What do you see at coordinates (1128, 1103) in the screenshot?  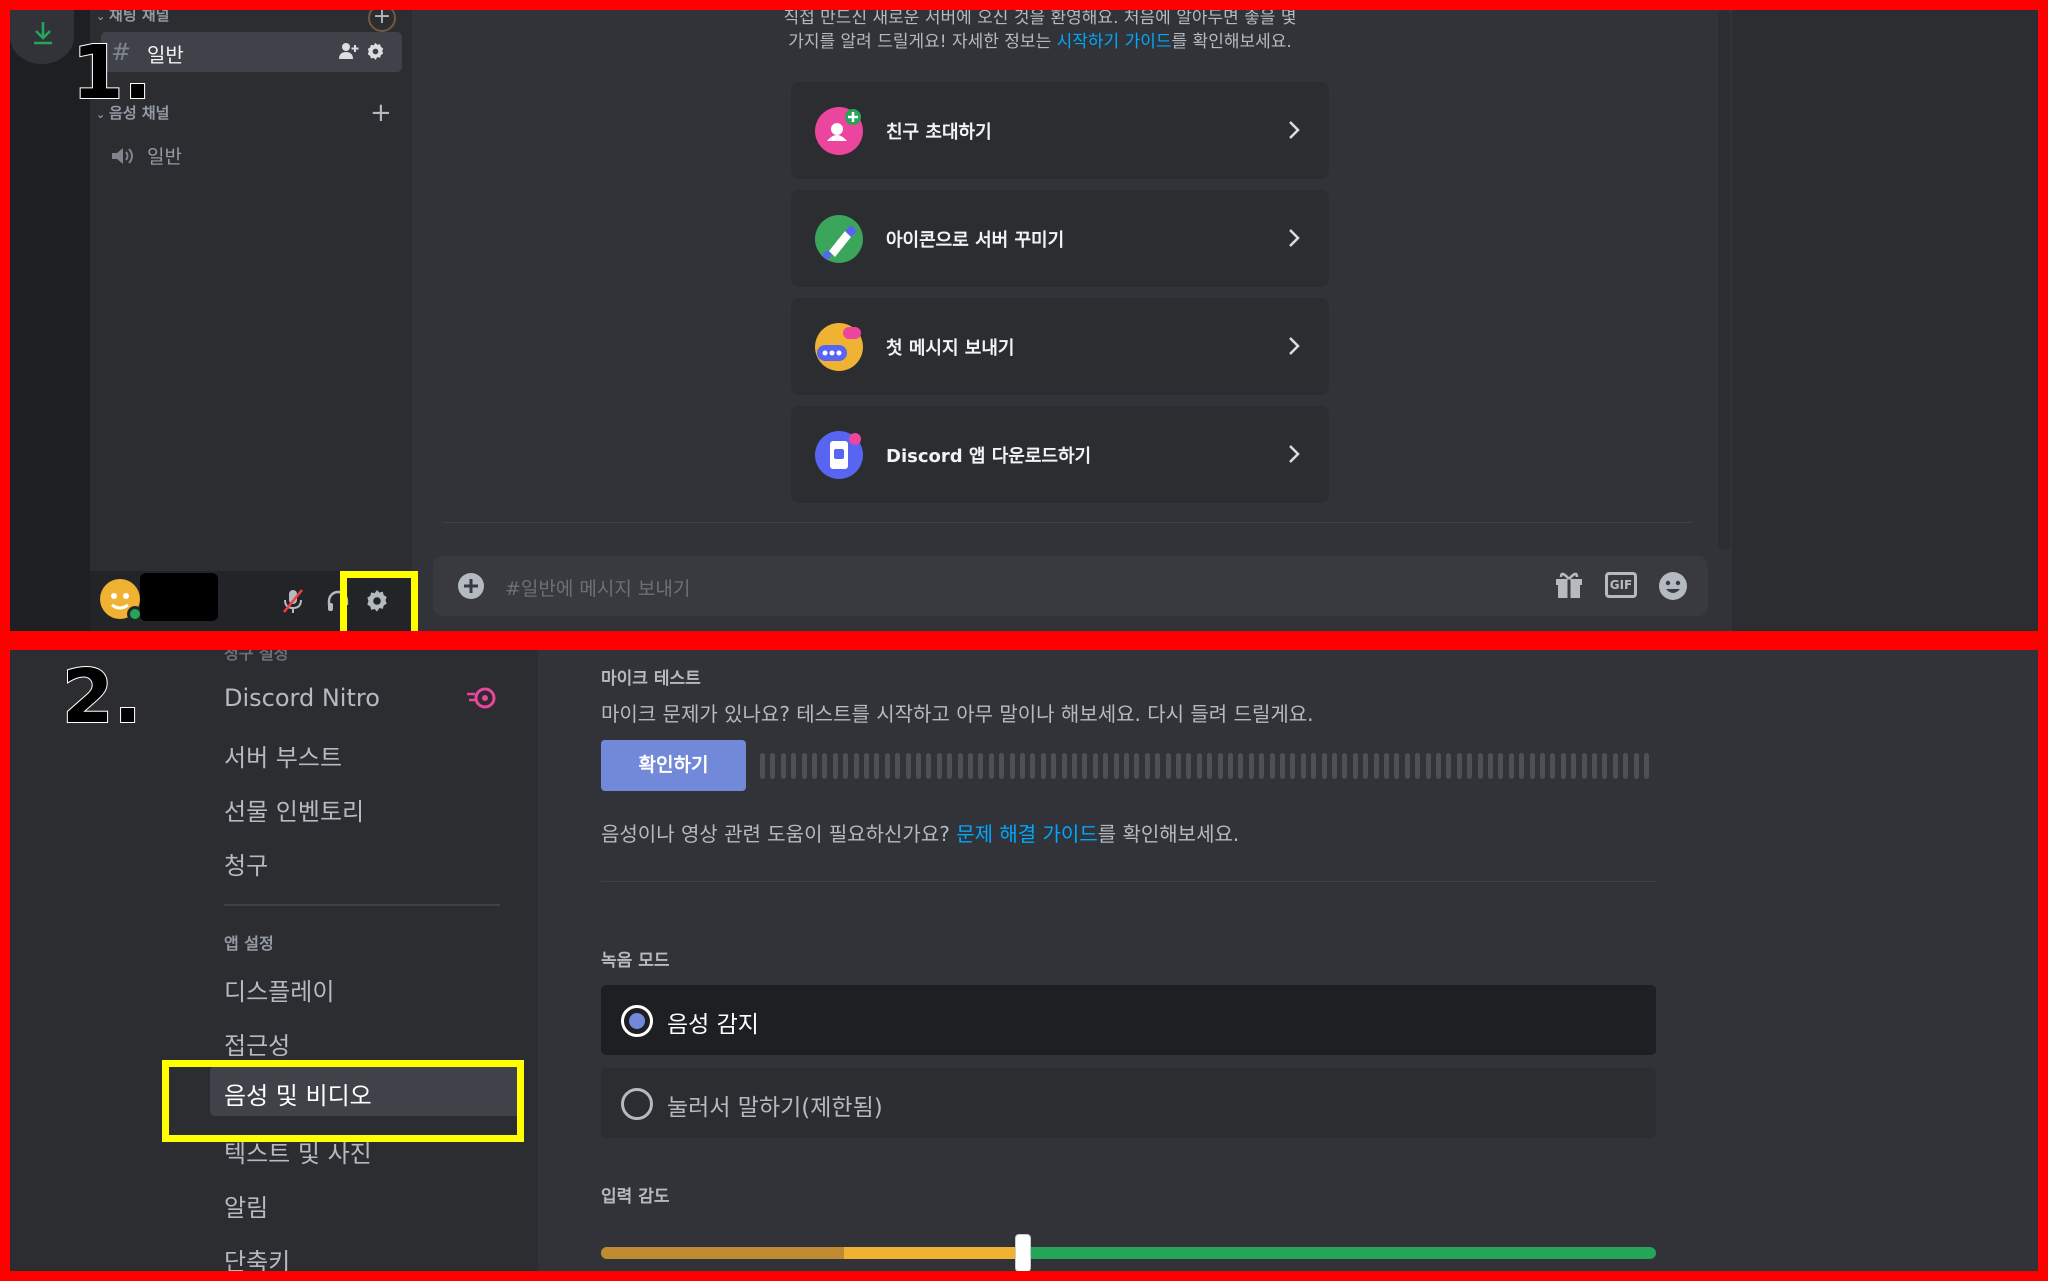 I see `radio-push-to-talk: 눌러서 말하기(제한됨)` at bounding box center [1128, 1103].